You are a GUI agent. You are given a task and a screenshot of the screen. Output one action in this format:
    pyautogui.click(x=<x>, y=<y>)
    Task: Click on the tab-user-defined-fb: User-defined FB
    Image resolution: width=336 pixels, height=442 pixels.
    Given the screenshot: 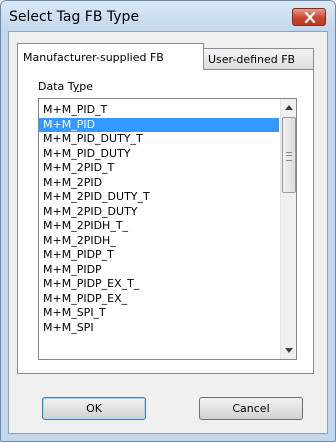 What is the action you would take?
    pyautogui.click(x=258, y=58)
    